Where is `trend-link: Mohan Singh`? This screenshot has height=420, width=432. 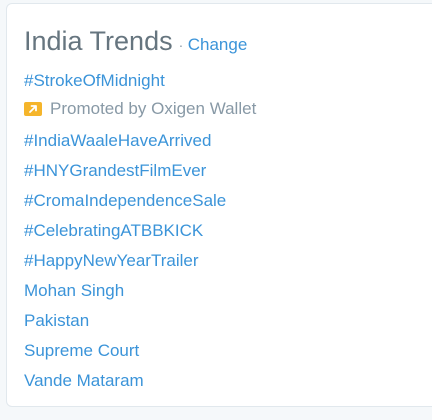
trend-link: Mohan Singh is located at coordinates (74, 291).